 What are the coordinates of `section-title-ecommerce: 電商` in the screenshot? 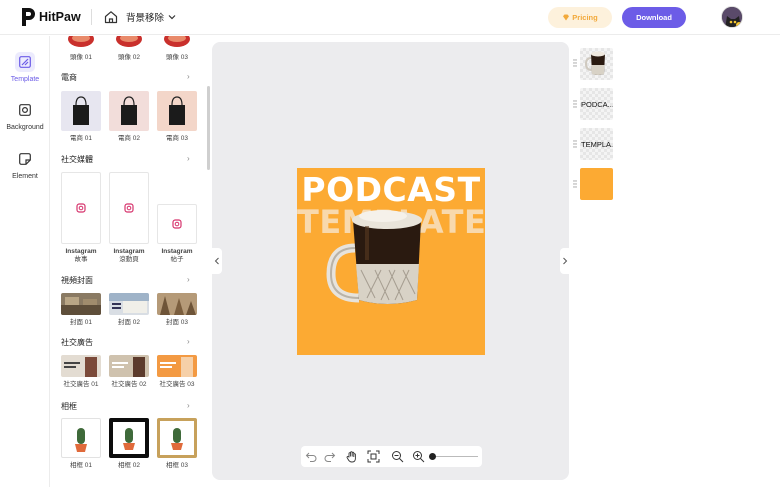 It's located at (69, 77).